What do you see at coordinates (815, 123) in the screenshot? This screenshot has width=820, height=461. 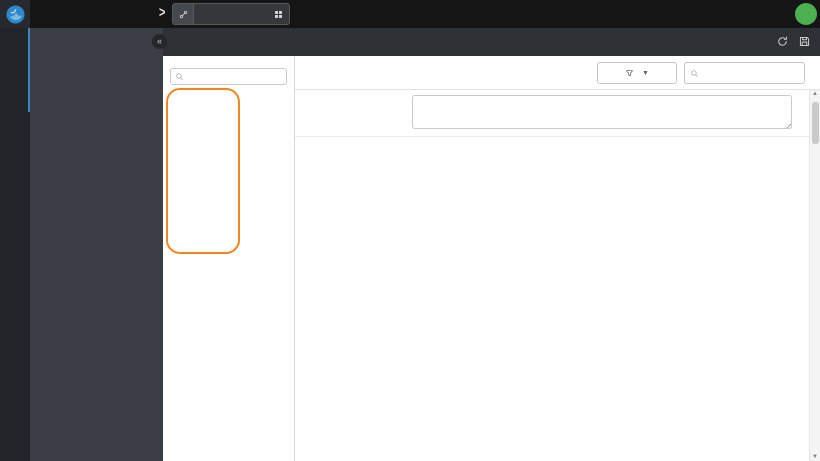 I see `scrollbar-thumb` at bounding box center [815, 123].